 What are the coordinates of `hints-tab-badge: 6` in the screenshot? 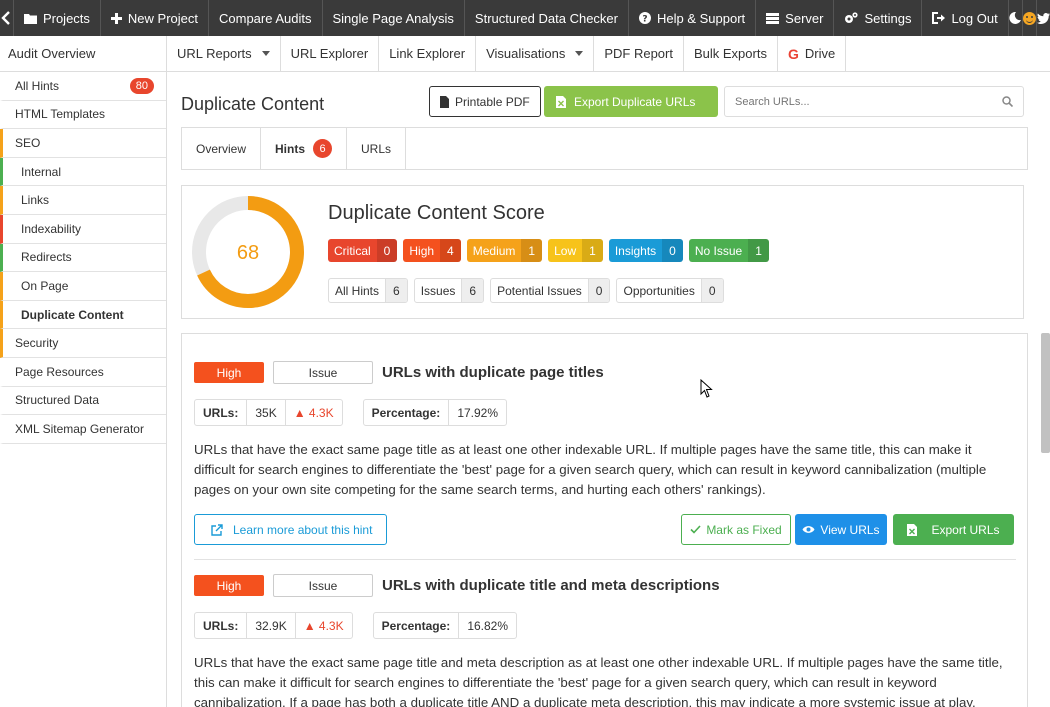 It's located at (323, 148).